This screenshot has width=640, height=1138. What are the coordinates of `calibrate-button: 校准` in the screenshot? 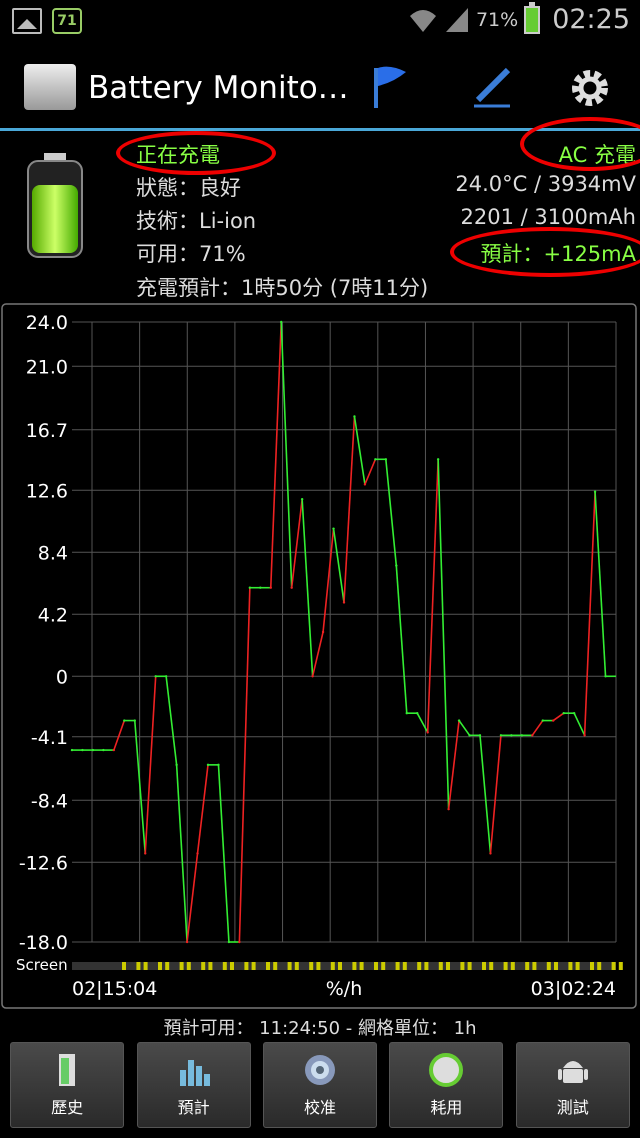 It's located at (319, 1085).